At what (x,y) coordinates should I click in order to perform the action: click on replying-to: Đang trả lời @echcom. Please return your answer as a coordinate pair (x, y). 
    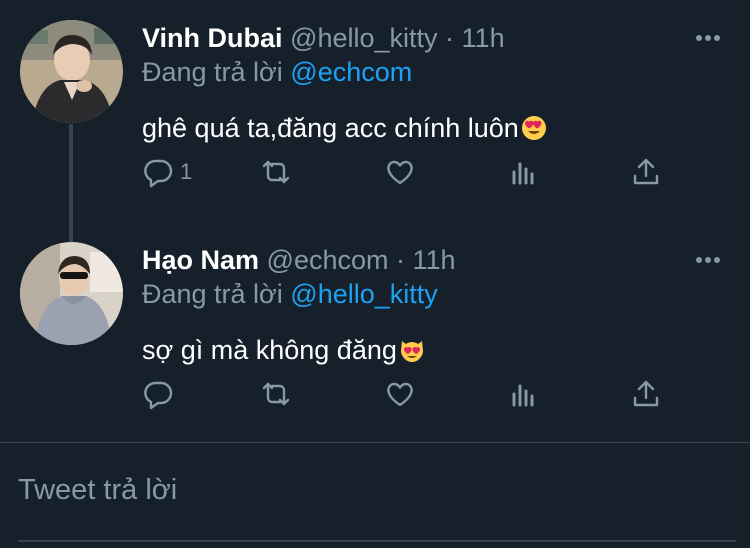
    Looking at the image, I should click on (277, 72).